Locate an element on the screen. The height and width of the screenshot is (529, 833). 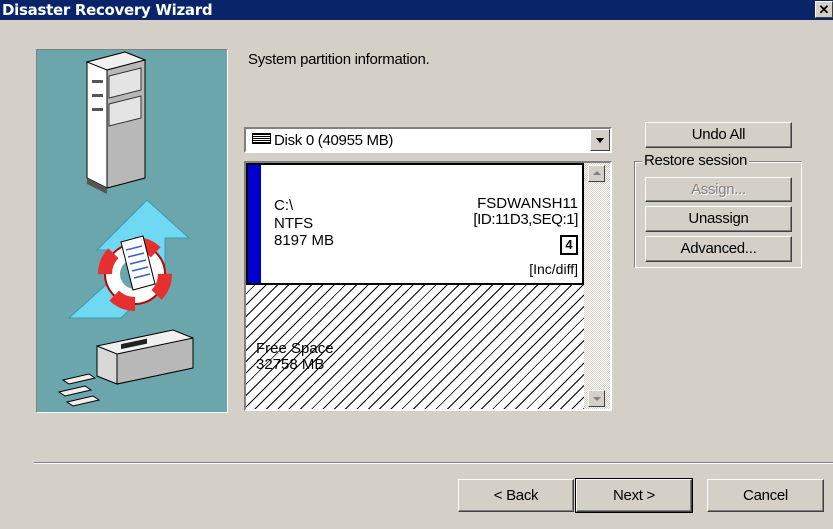
arrow-up-icon is located at coordinates (597, 173).